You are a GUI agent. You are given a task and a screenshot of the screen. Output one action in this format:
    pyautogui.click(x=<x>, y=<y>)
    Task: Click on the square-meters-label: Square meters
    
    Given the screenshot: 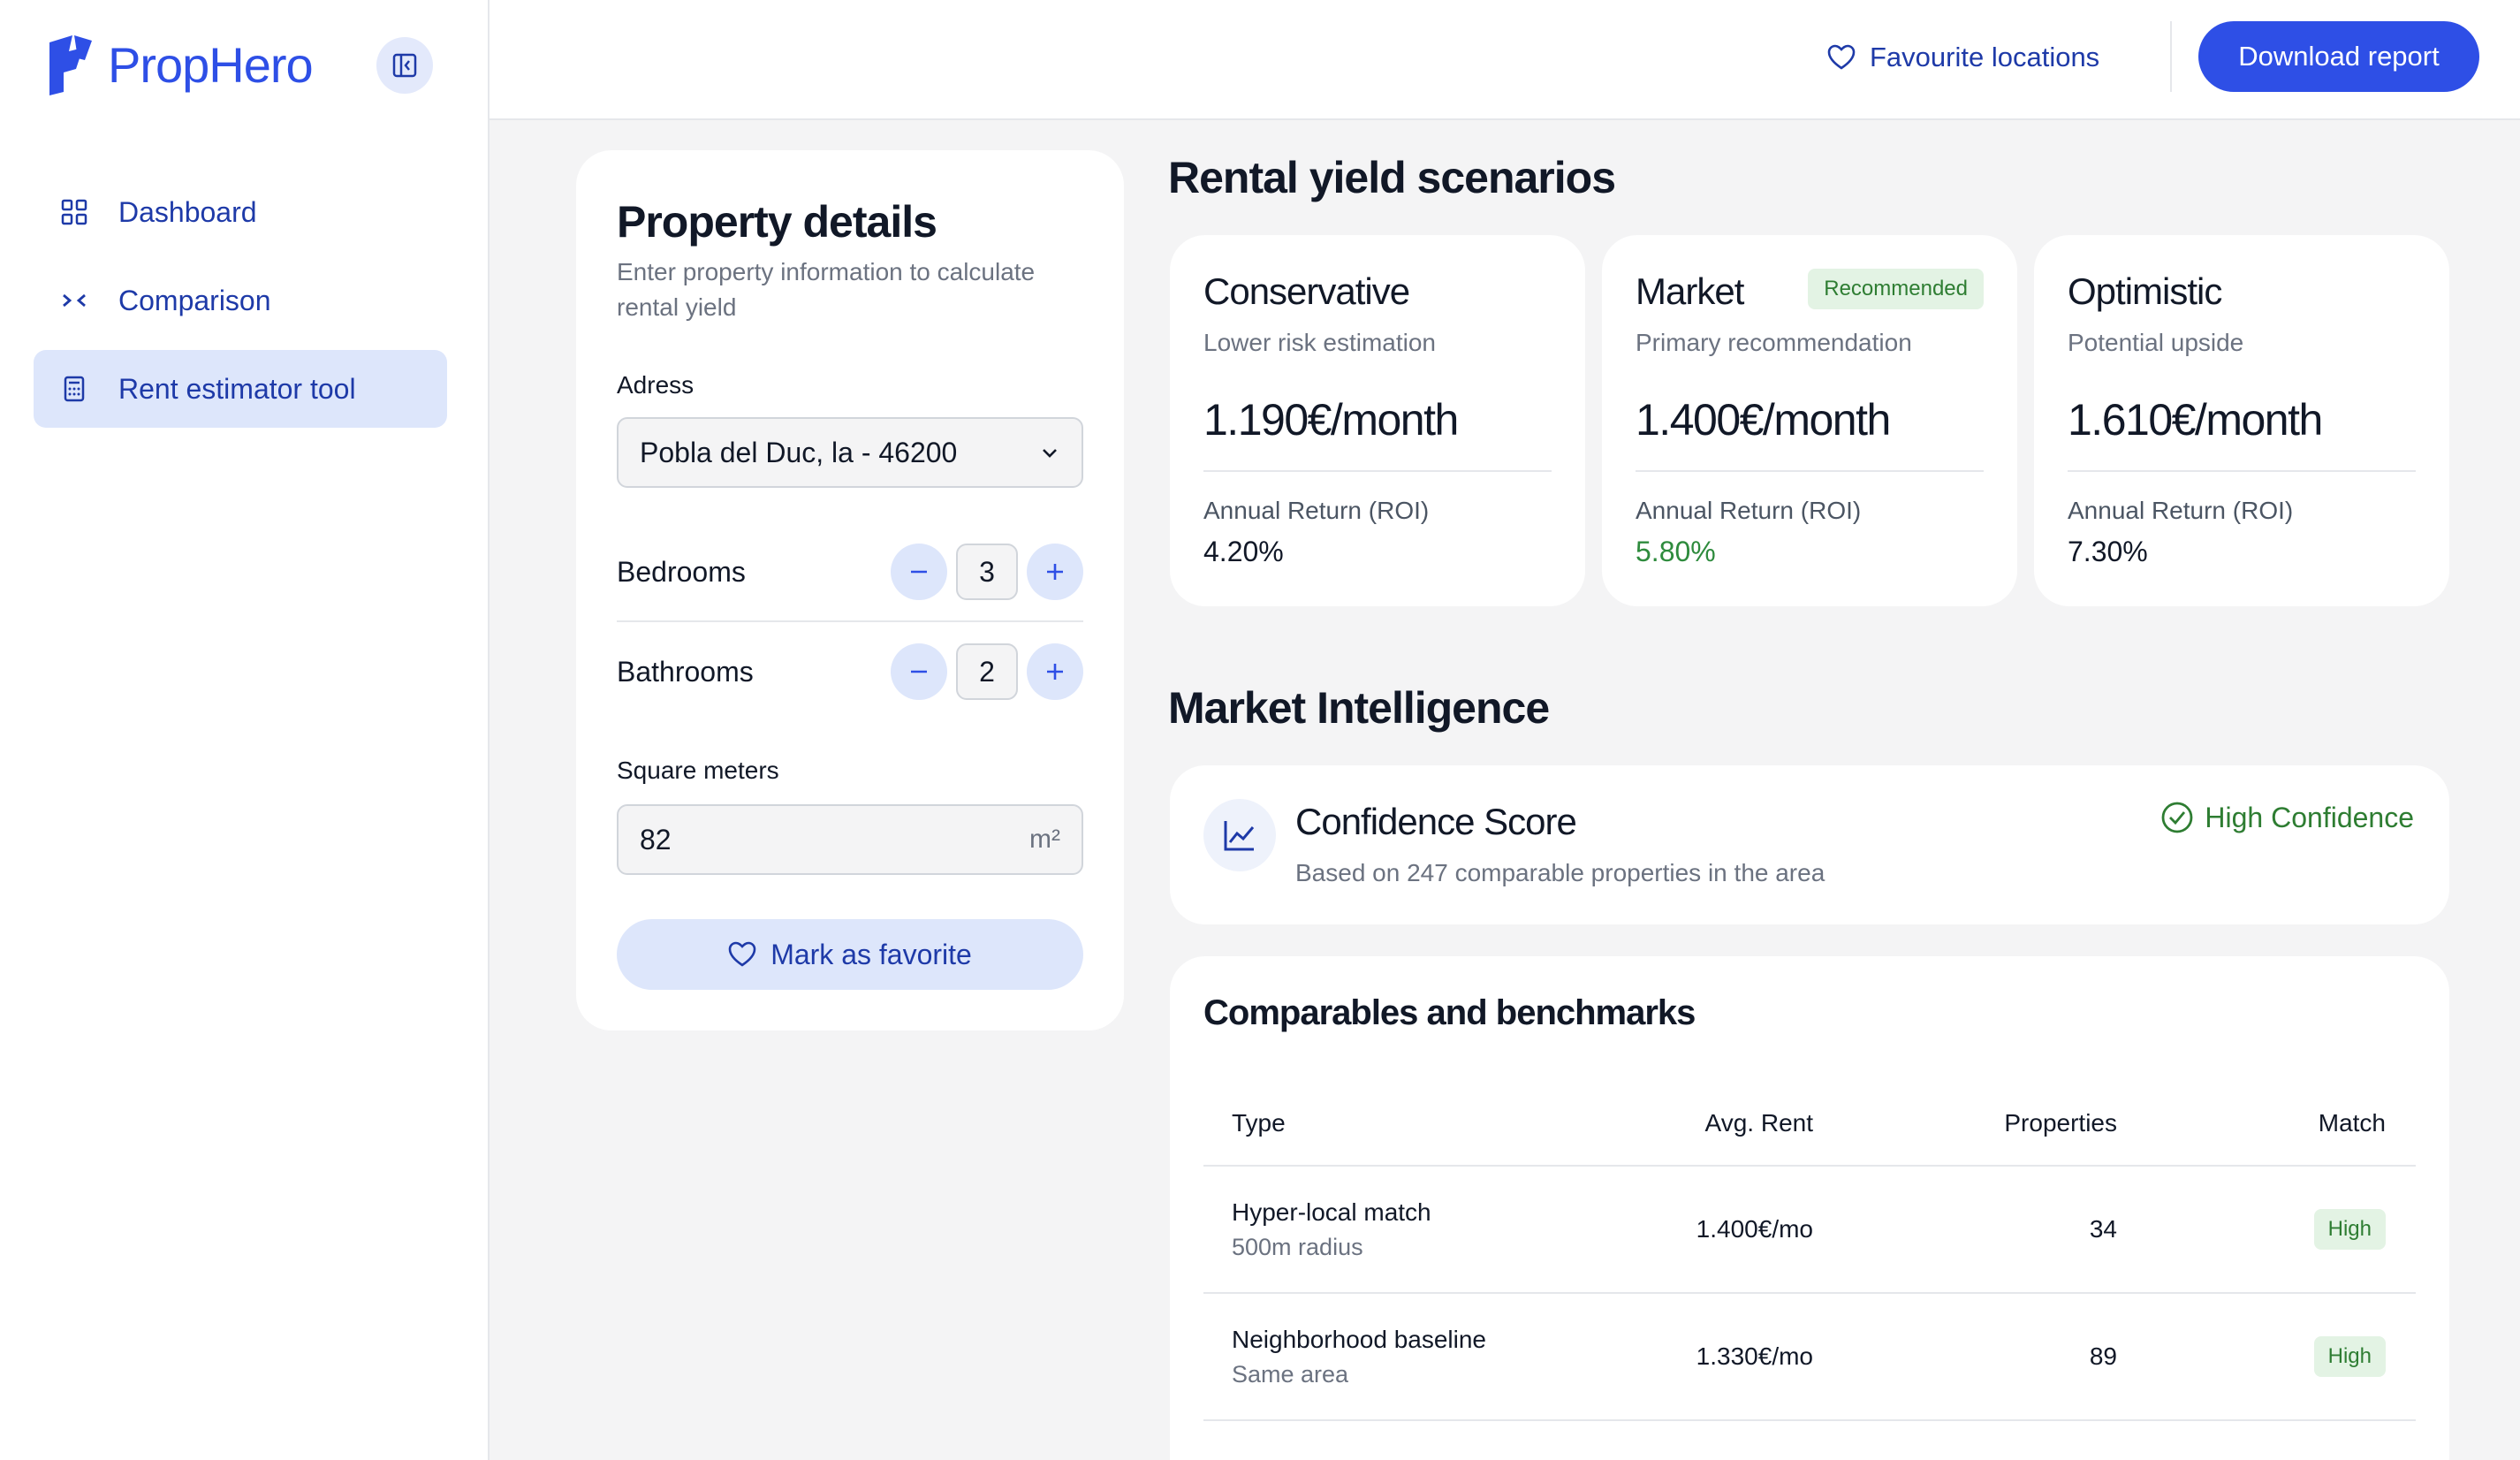 What is the action you would take?
    pyautogui.click(x=698, y=770)
    